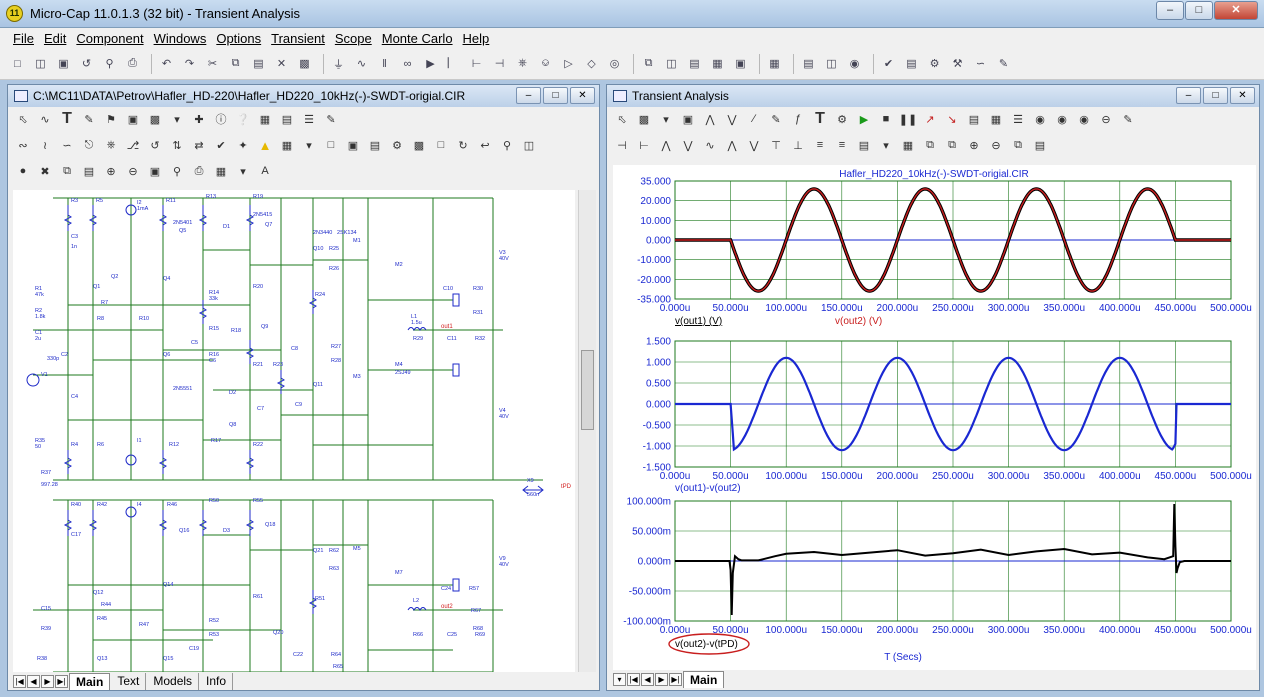 The height and width of the screenshot is (697, 1264). What do you see at coordinates (155, 171) in the screenshot?
I see `zoom-fit-icon: ▣` at bounding box center [155, 171].